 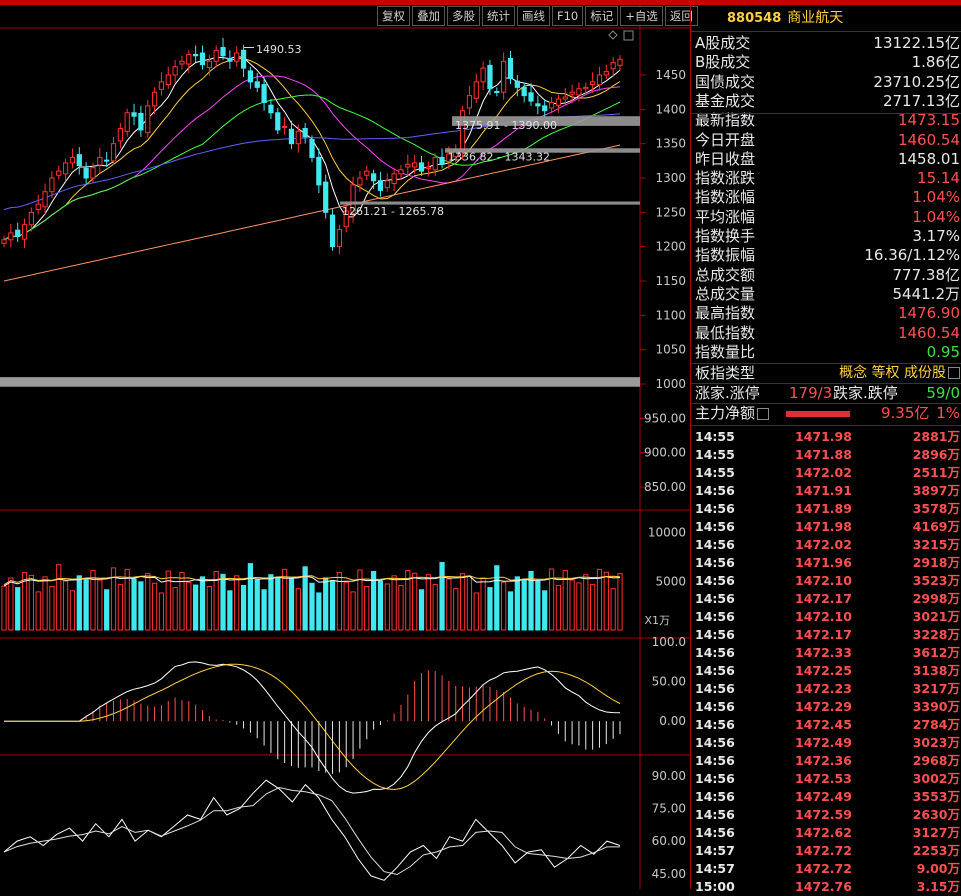 I want to click on index-name: 商业航天, so click(x=815, y=18).